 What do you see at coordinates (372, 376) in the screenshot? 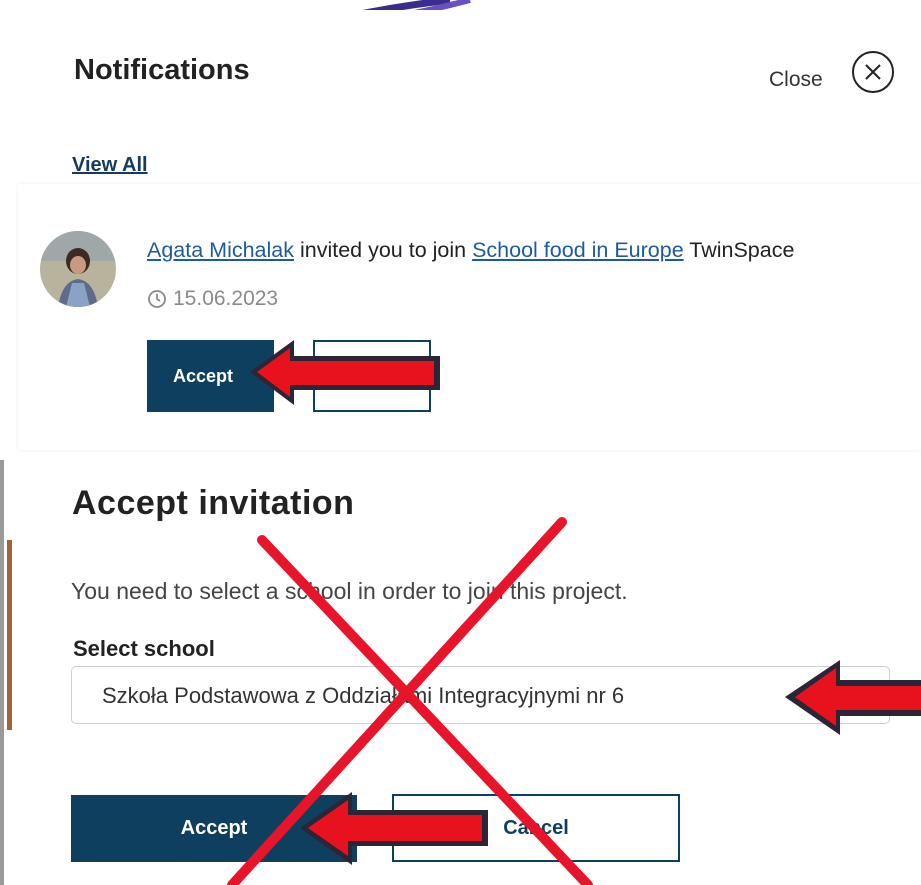
I see `decline-invite-button` at bounding box center [372, 376].